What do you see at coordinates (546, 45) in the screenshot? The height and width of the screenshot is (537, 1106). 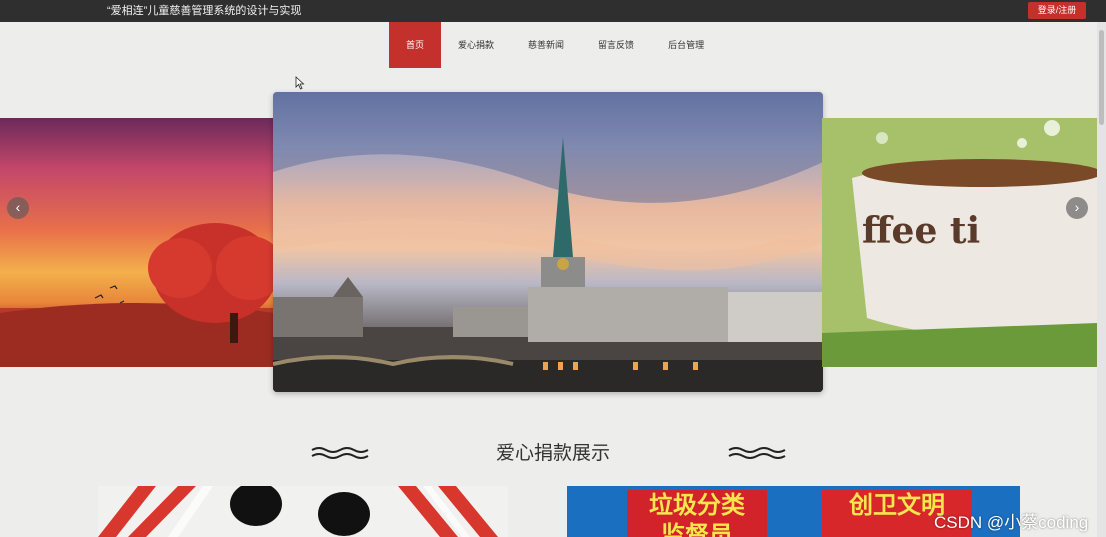 I see `nav-item-news: 慈善新闻` at bounding box center [546, 45].